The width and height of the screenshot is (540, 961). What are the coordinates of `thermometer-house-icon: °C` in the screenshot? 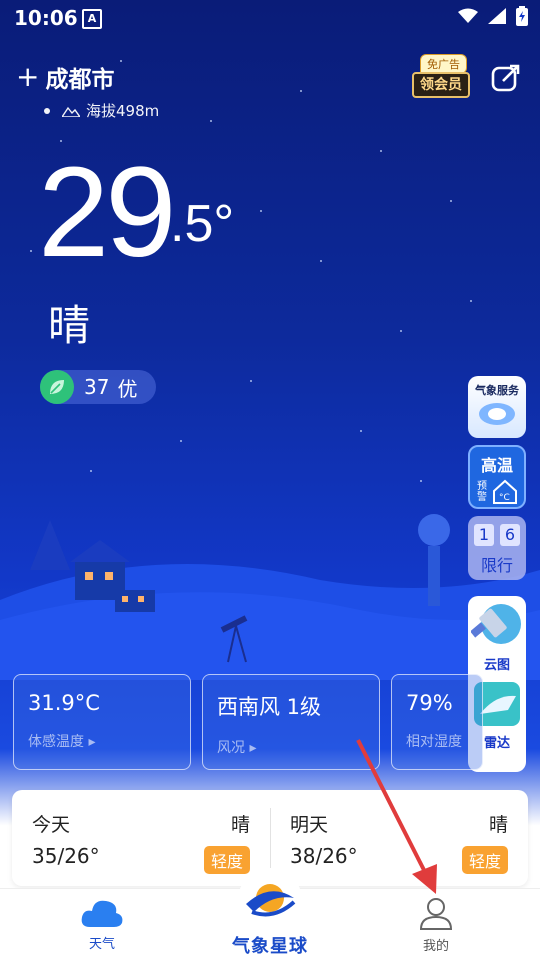 It's located at (505, 491).